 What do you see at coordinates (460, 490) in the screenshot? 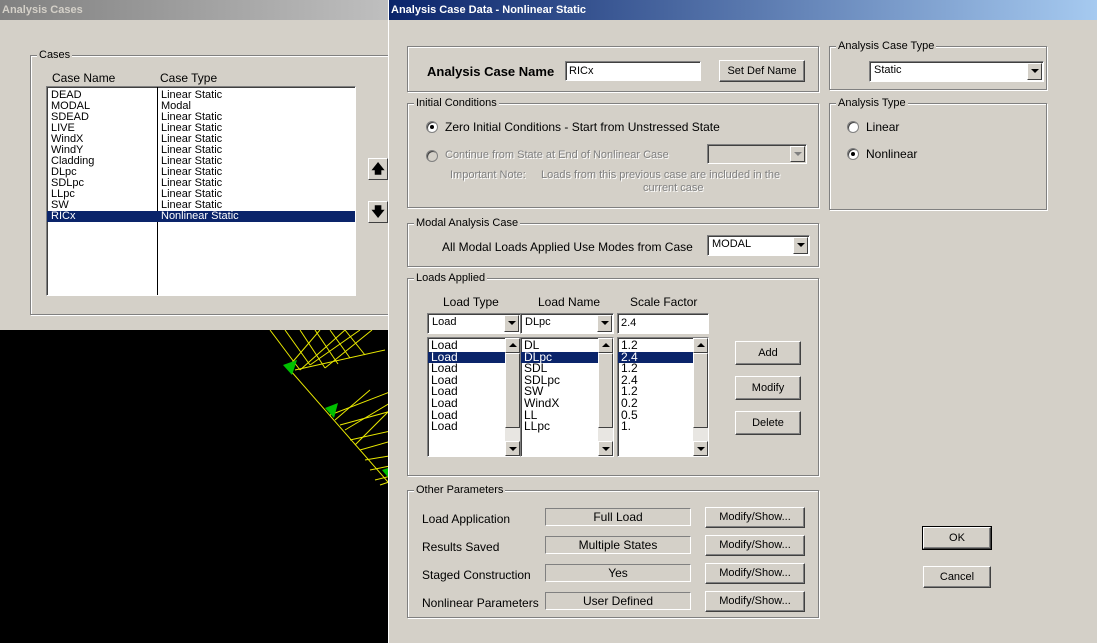
I see `other-parameters-label: Other Parameters` at bounding box center [460, 490].